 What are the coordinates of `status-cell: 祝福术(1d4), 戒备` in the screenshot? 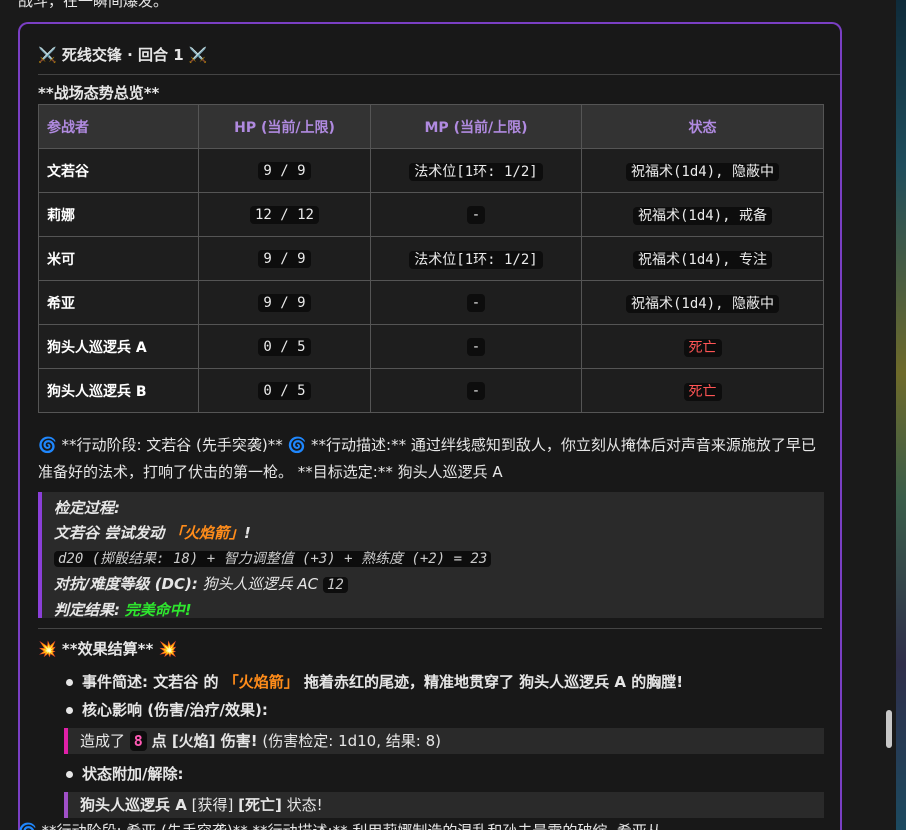 It's located at (702, 214).